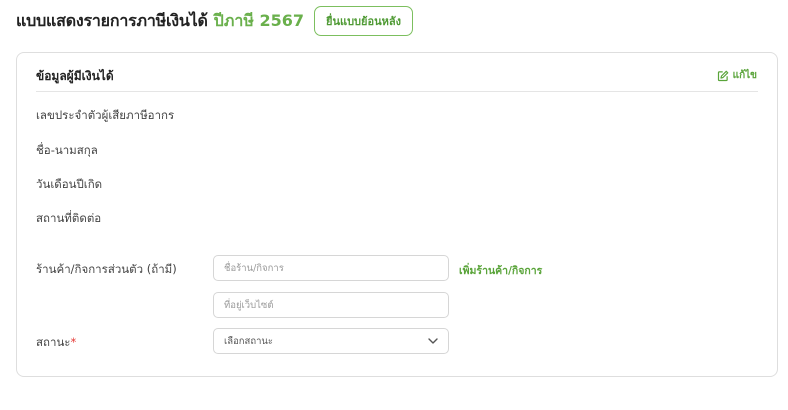 Image resolution: width=788 pixels, height=410 pixels. What do you see at coordinates (722, 75) in the screenshot?
I see `edit-icon` at bounding box center [722, 75].